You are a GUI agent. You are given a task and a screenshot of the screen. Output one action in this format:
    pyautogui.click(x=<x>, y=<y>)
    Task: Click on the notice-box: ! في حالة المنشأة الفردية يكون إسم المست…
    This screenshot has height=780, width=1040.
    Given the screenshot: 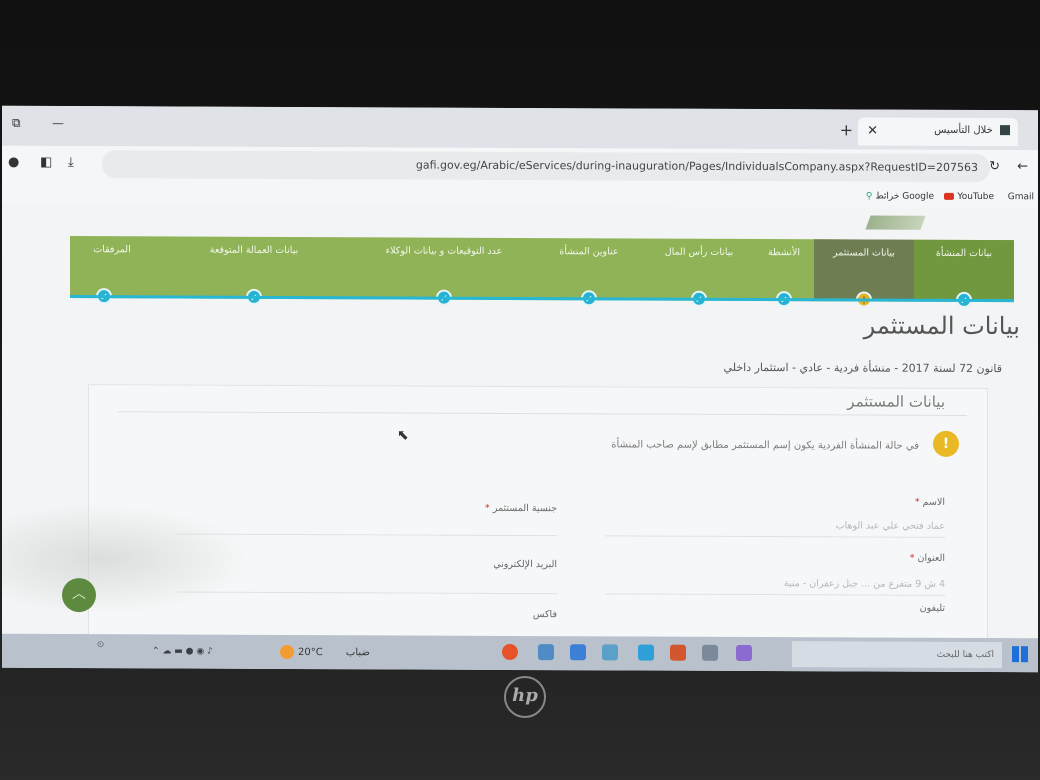 What is the action you would take?
    pyautogui.click(x=537, y=443)
    